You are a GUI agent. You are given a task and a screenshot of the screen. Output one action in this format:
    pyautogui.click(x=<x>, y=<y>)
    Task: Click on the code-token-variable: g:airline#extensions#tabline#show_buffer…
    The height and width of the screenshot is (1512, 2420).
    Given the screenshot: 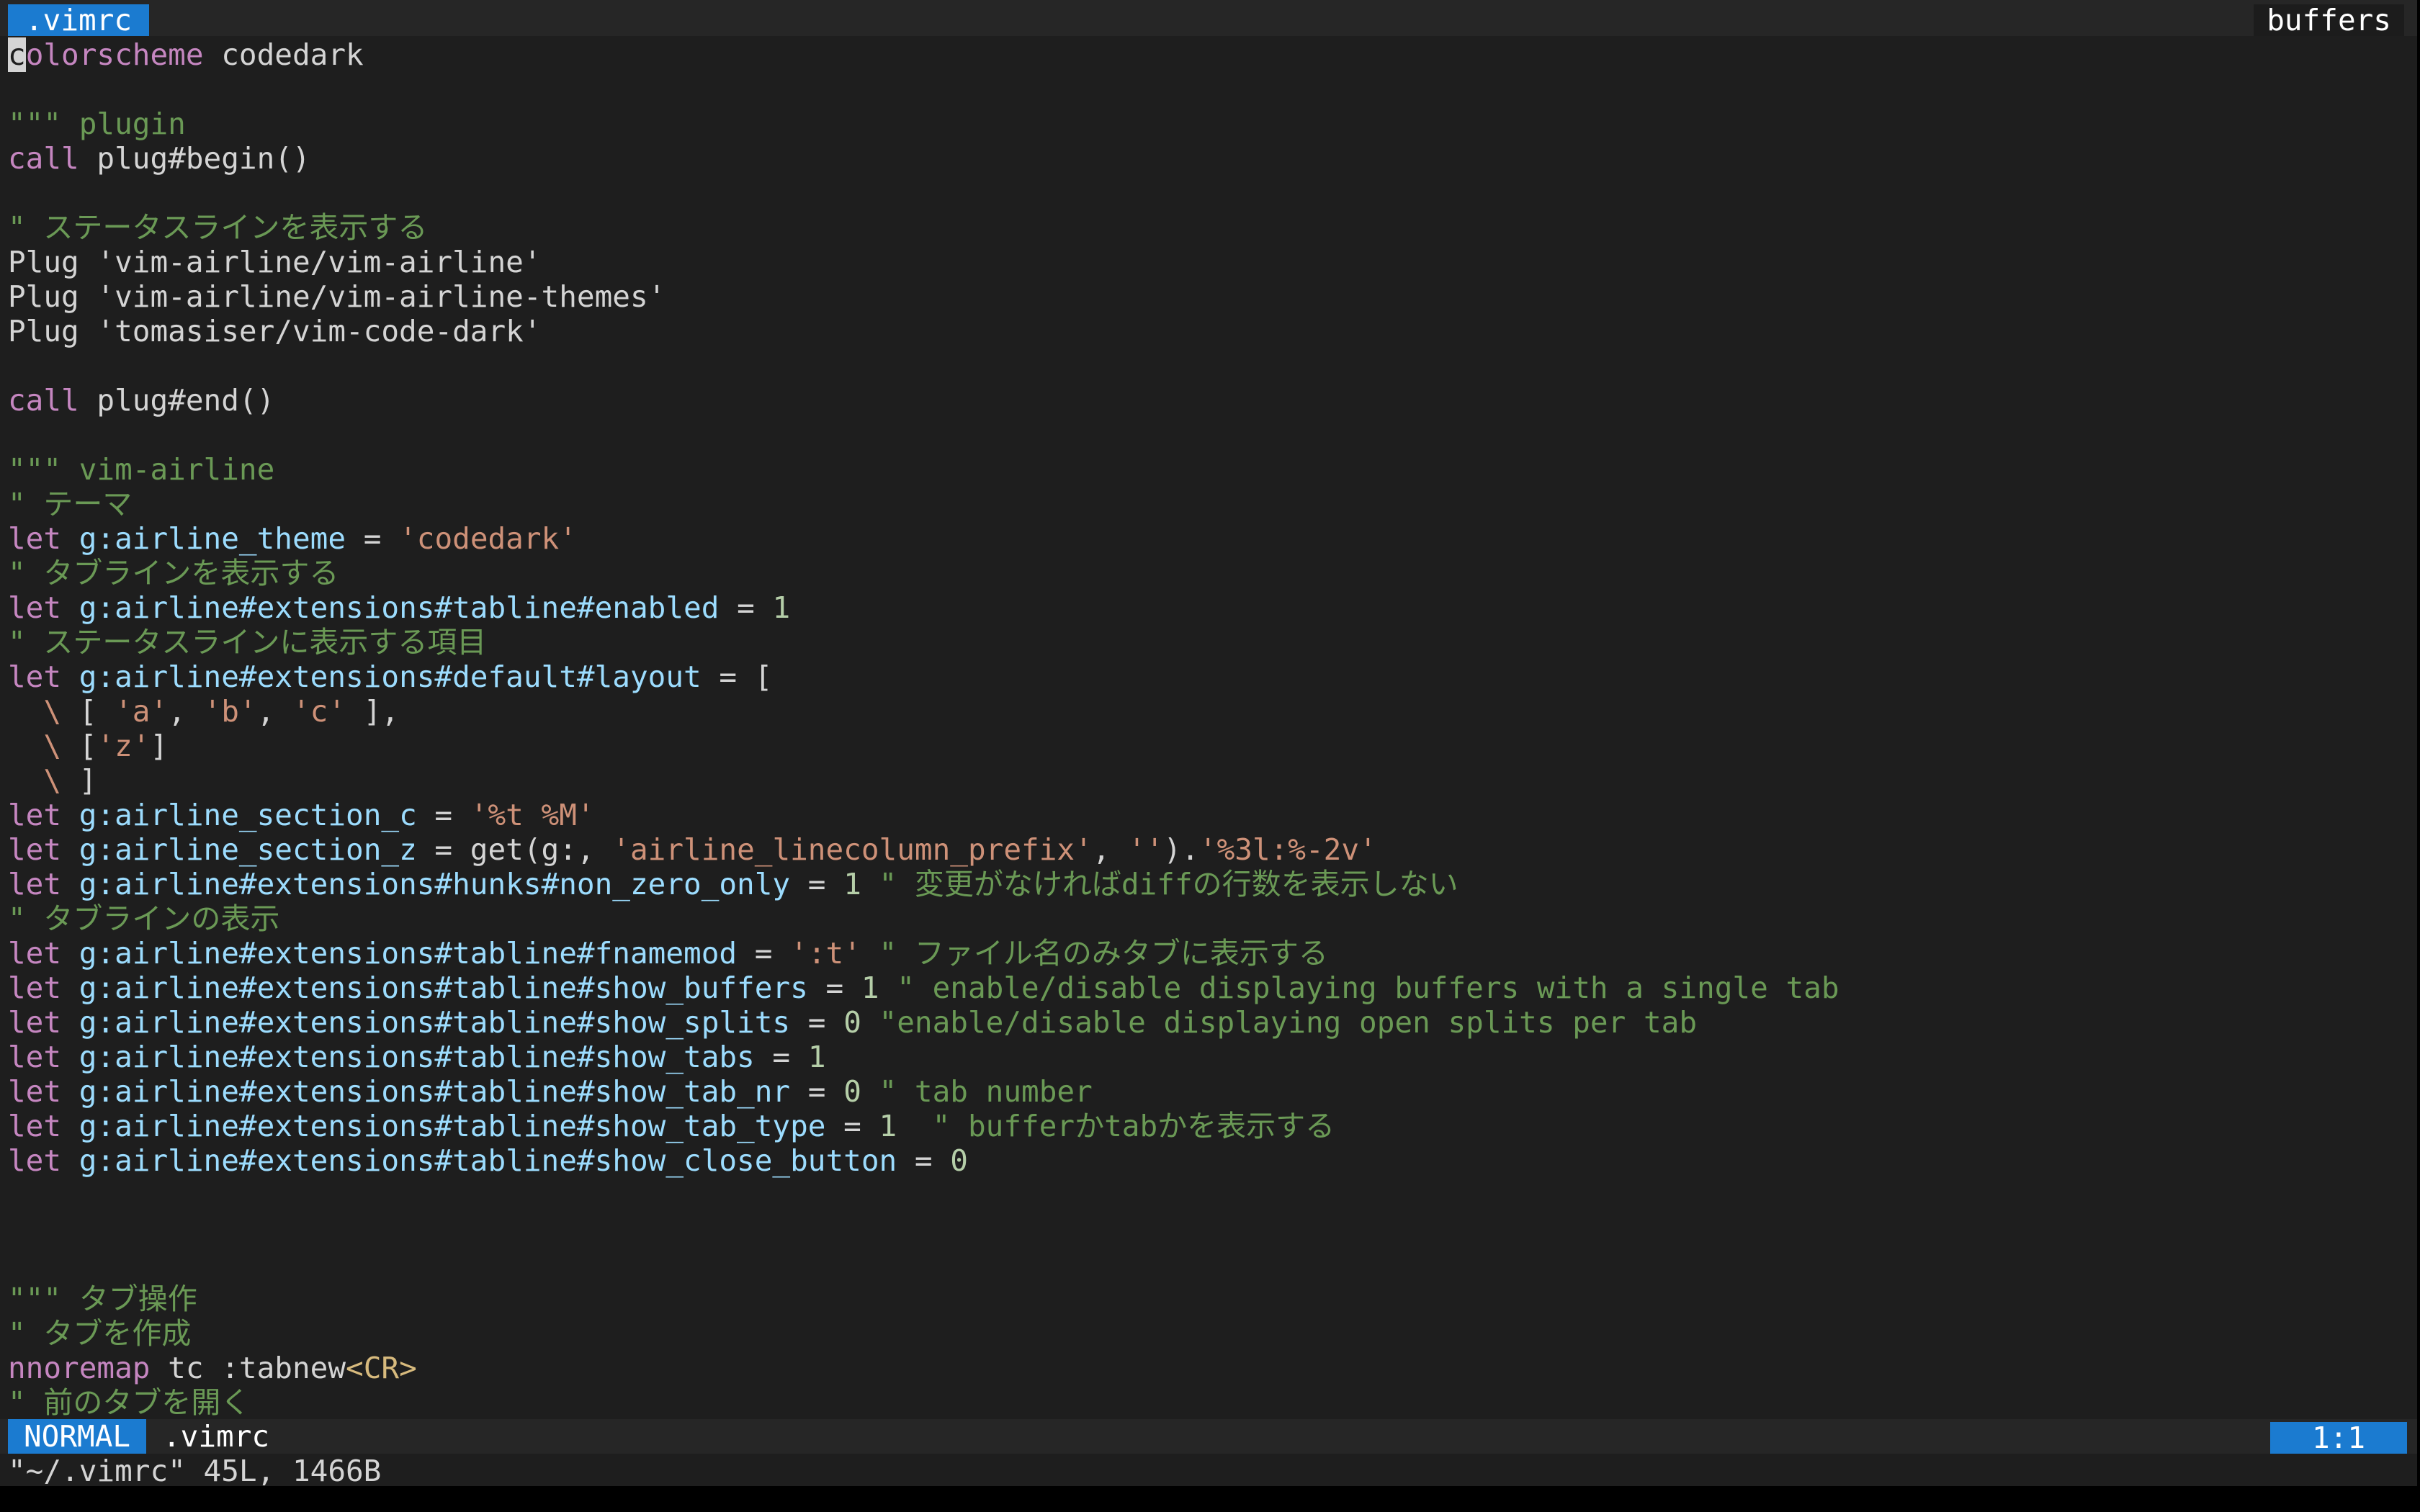 What is the action you would take?
    pyautogui.click(x=443, y=988)
    